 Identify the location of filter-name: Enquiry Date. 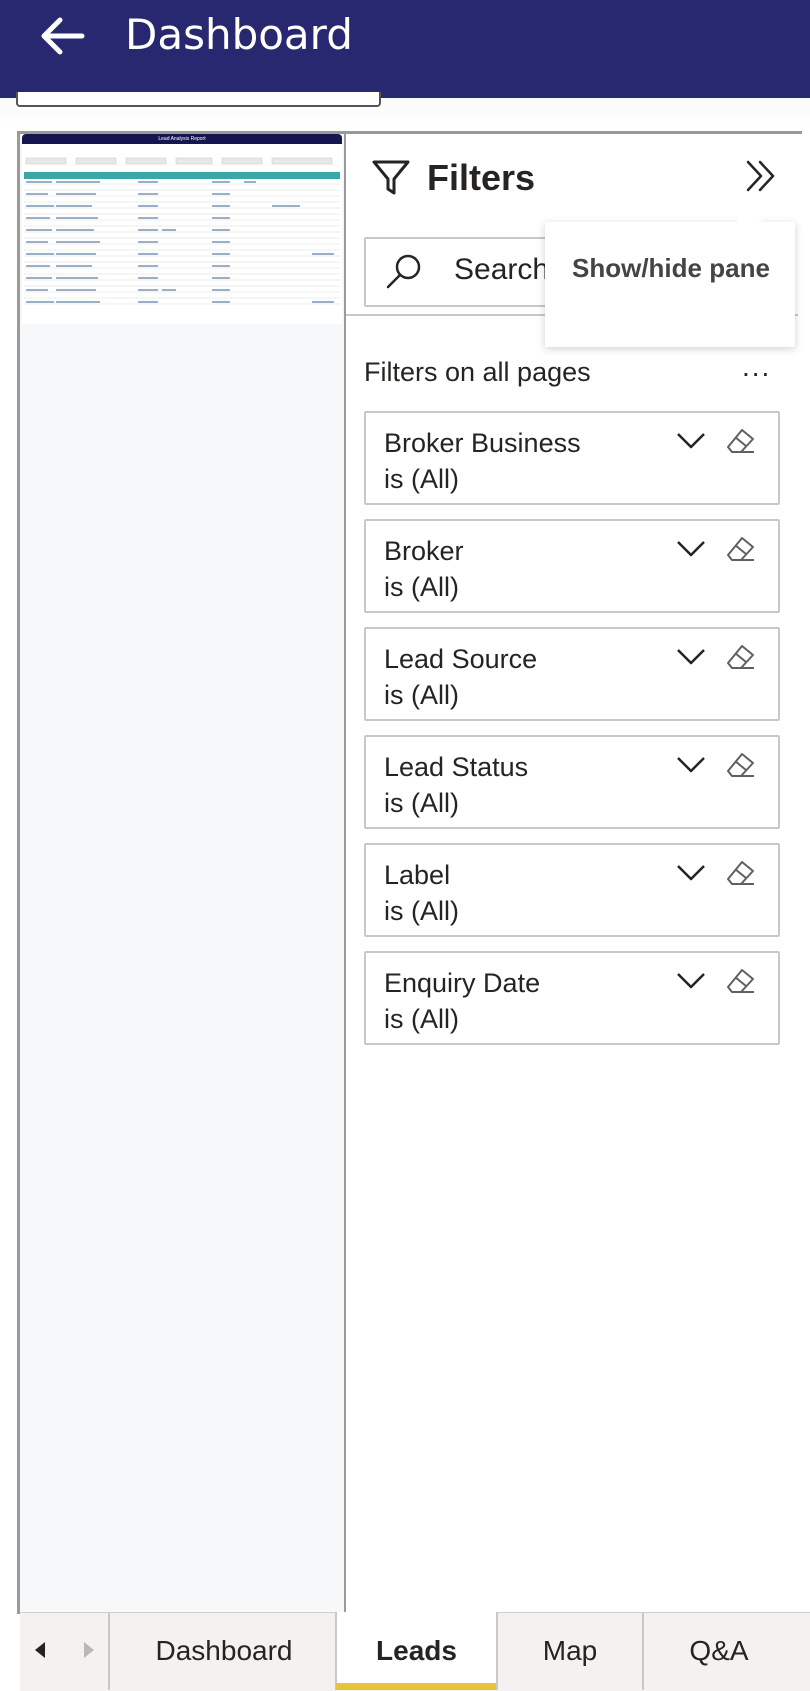
(462, 983).